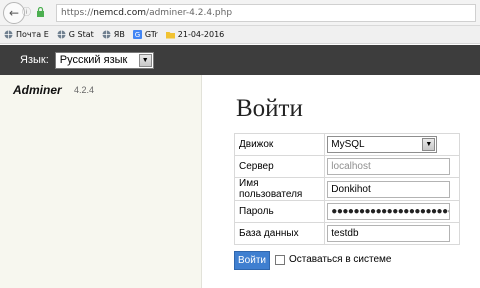 The width and height of the screenshot is (480, 288). I want to click on language-label: Язык:, so click(34, 60).